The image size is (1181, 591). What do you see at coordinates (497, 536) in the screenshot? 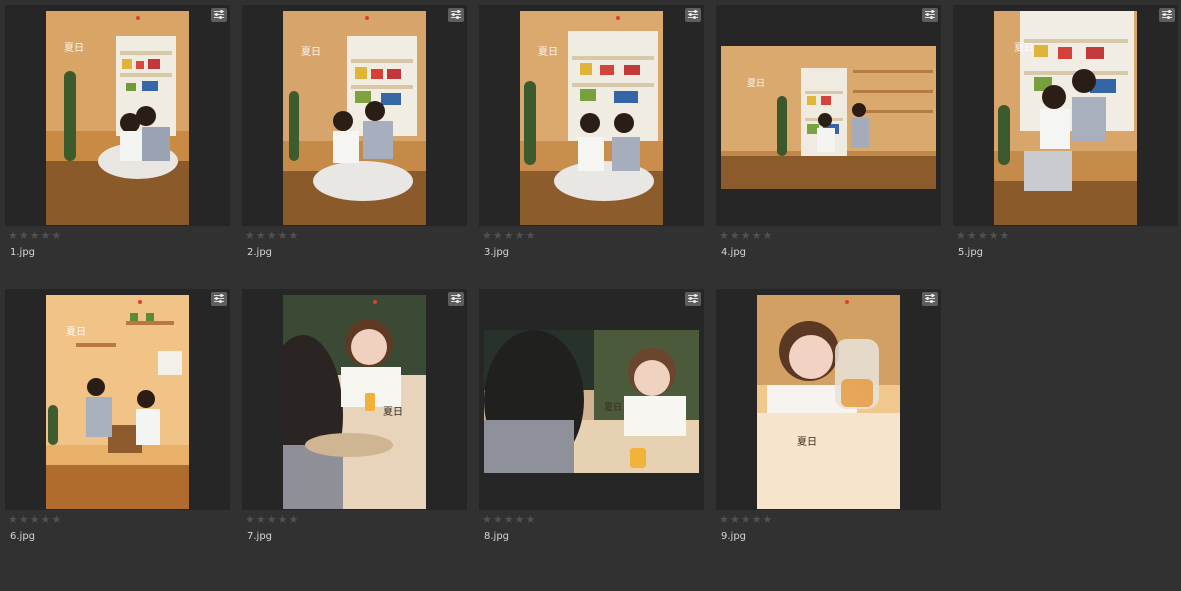
I see `filename-label: 8.jpg` at bounding box center [497, 536].